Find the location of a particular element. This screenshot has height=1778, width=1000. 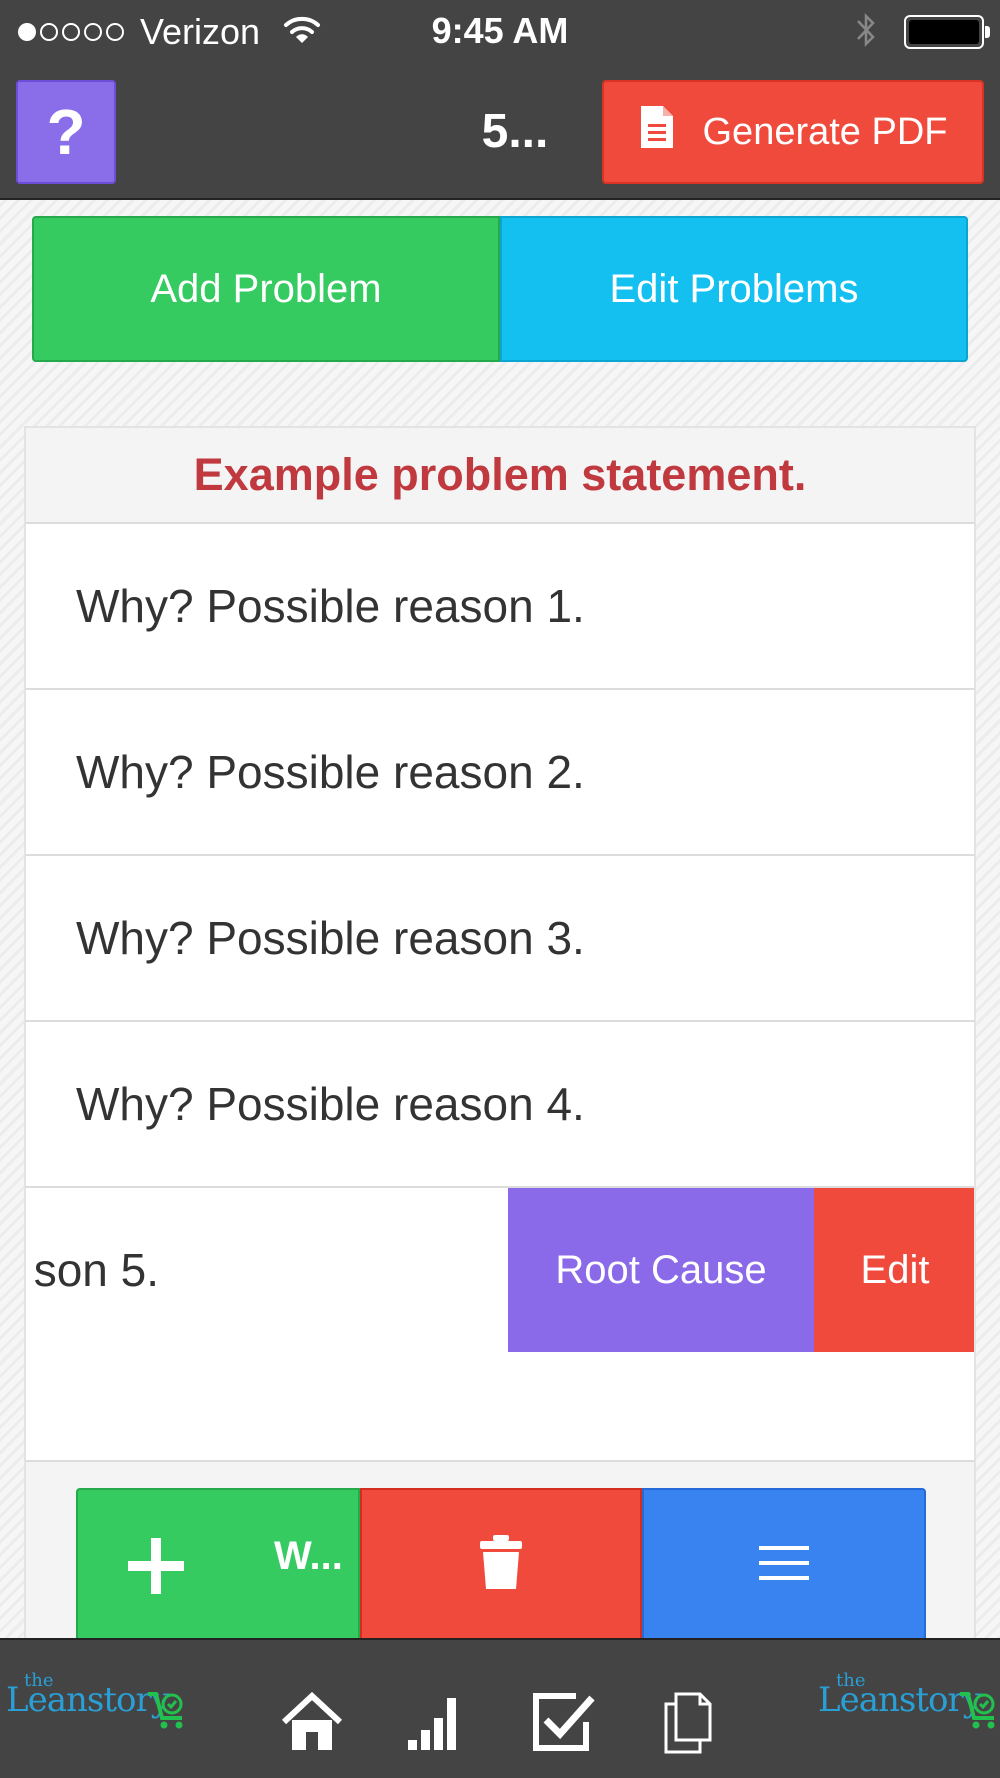

top-buttons: Add Problem Edit Problems is located at coordinates (500, 289).